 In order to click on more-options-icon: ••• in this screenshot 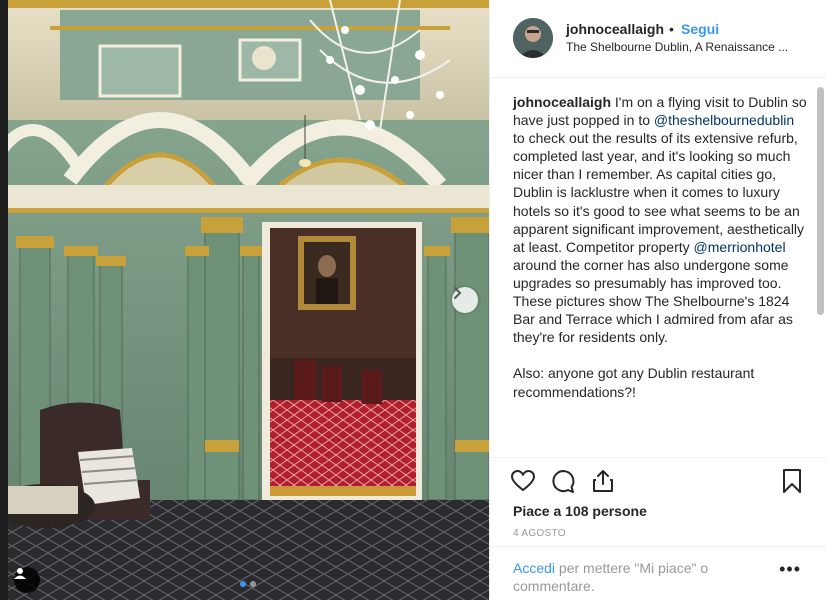, I will do `click(790, 569)`.